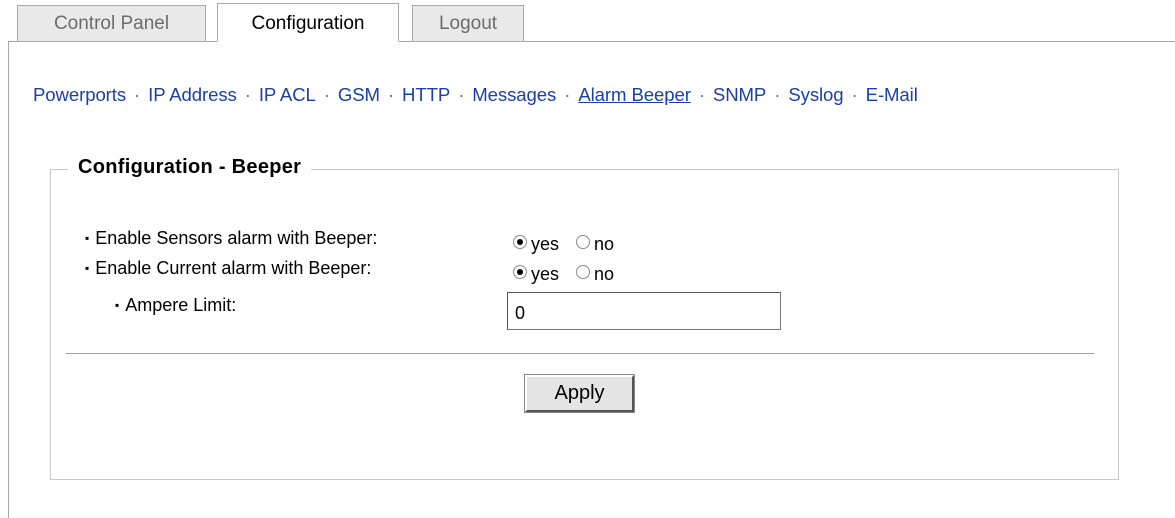 Image resolution: width=1175 pixels, height=518 pixels. What do you see at coordinates (587, 21) in the screenshot?
I see `tab-bar: Control Panel Configuration Logout` at bounding box center [587, 21].